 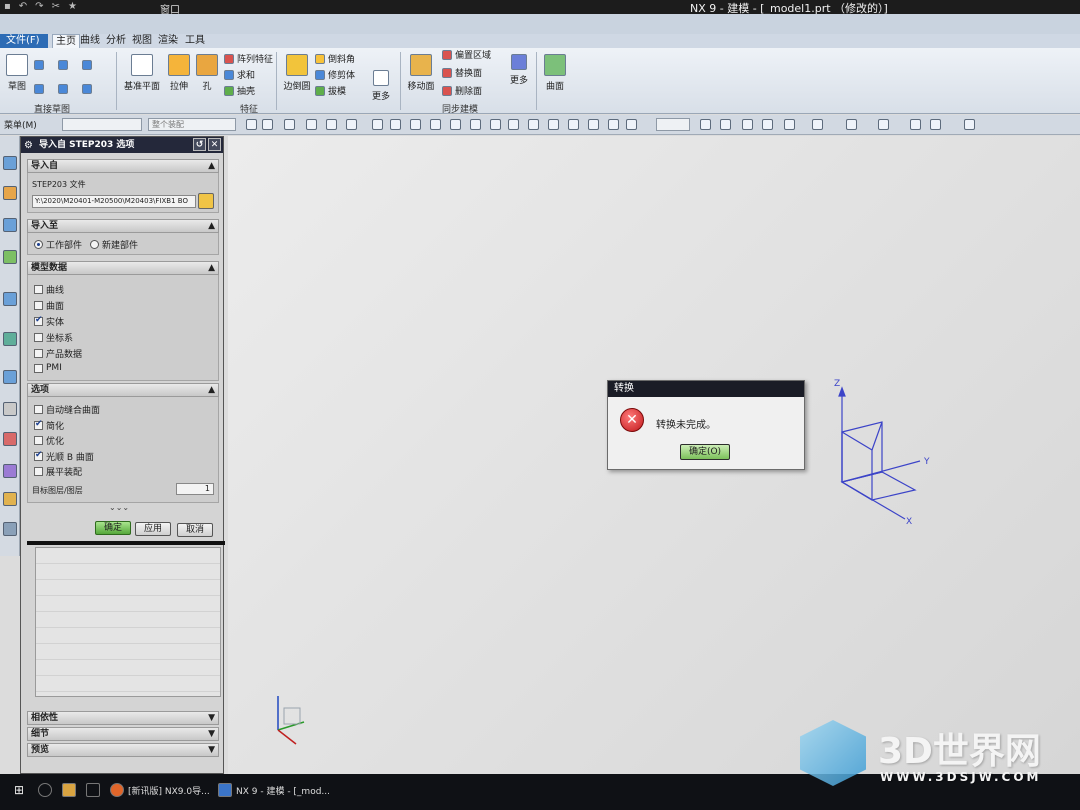 What do you see at coordinates (673, 124) in the screenshot?
I see `display-combo` at bounding box center [673, 124].